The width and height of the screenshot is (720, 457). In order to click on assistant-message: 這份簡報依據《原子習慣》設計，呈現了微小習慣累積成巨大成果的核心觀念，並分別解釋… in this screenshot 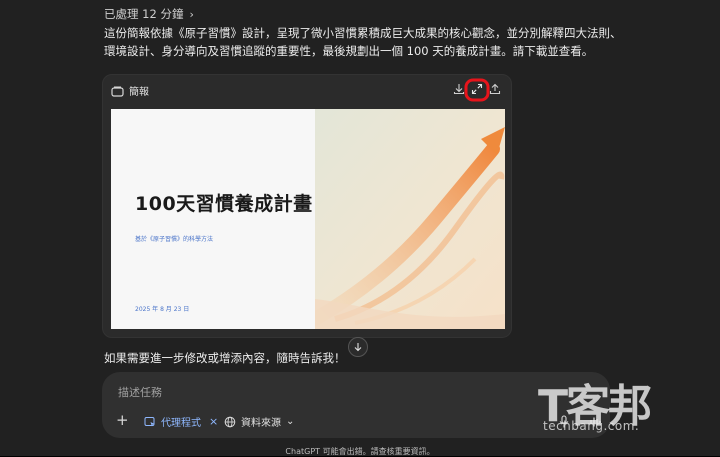, I will do `click(363, 42)`.